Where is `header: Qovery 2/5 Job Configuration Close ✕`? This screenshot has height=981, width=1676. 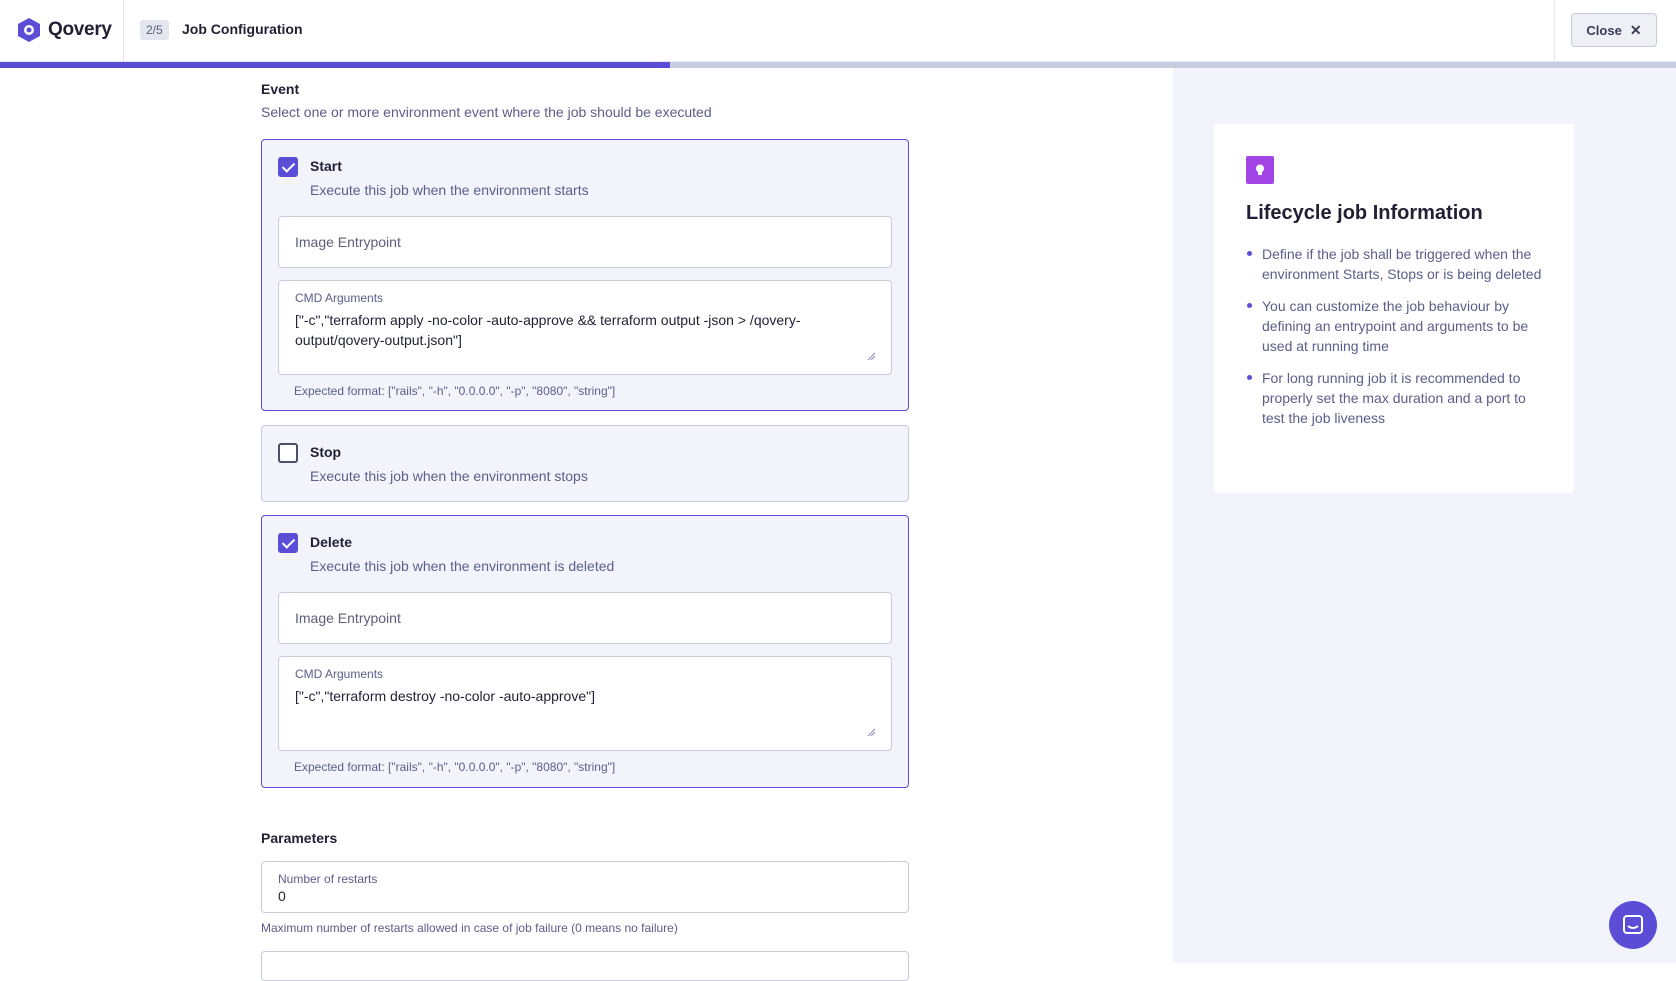 header: Qovery 2/5 Job Configuration Close ✕ is located at coordinates (838, 31).